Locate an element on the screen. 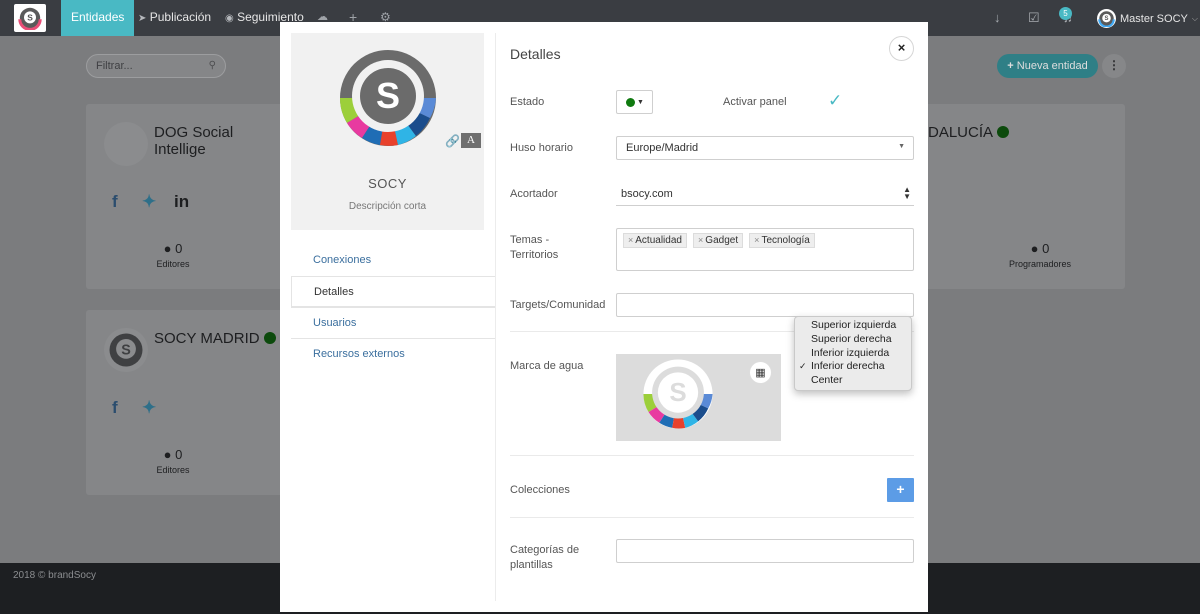 Image resolution: width=1200 pixels, height=614 pixels. close-button: × is located at coordinates (901, 48).